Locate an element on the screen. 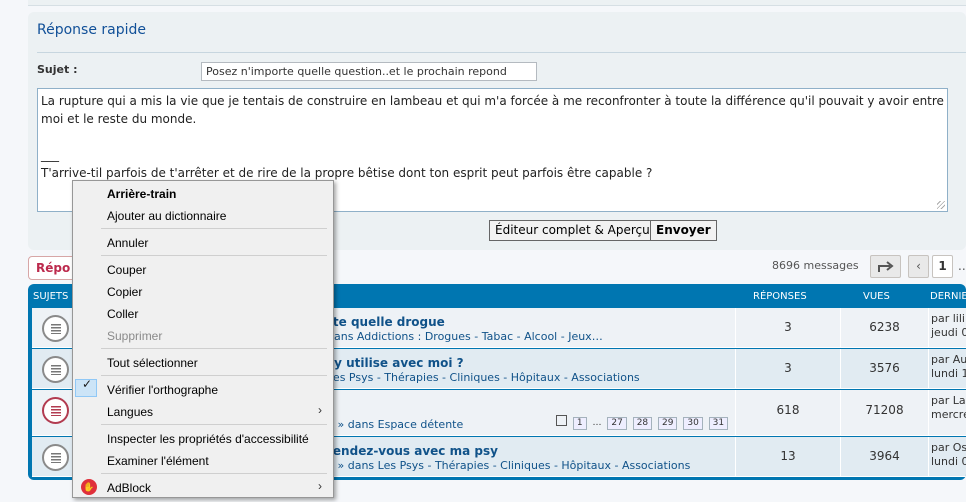 The image size is (966, 502). message-count: 8696 messages is located at coordinates (815, 265).